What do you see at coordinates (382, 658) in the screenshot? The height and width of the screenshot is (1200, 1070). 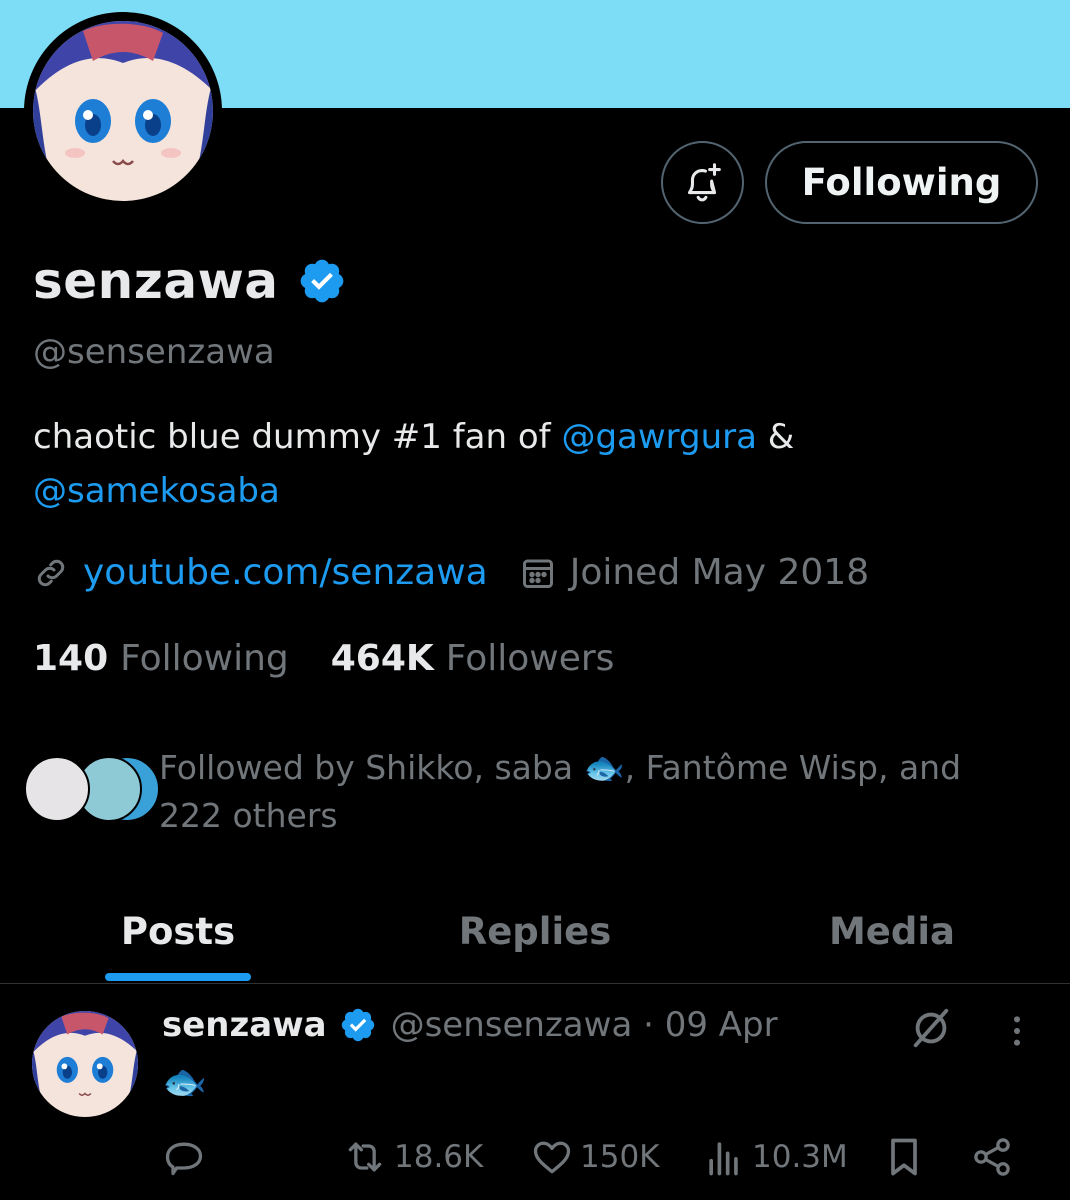 I see `followers-count: 464K` at bounding box center [382, 658].